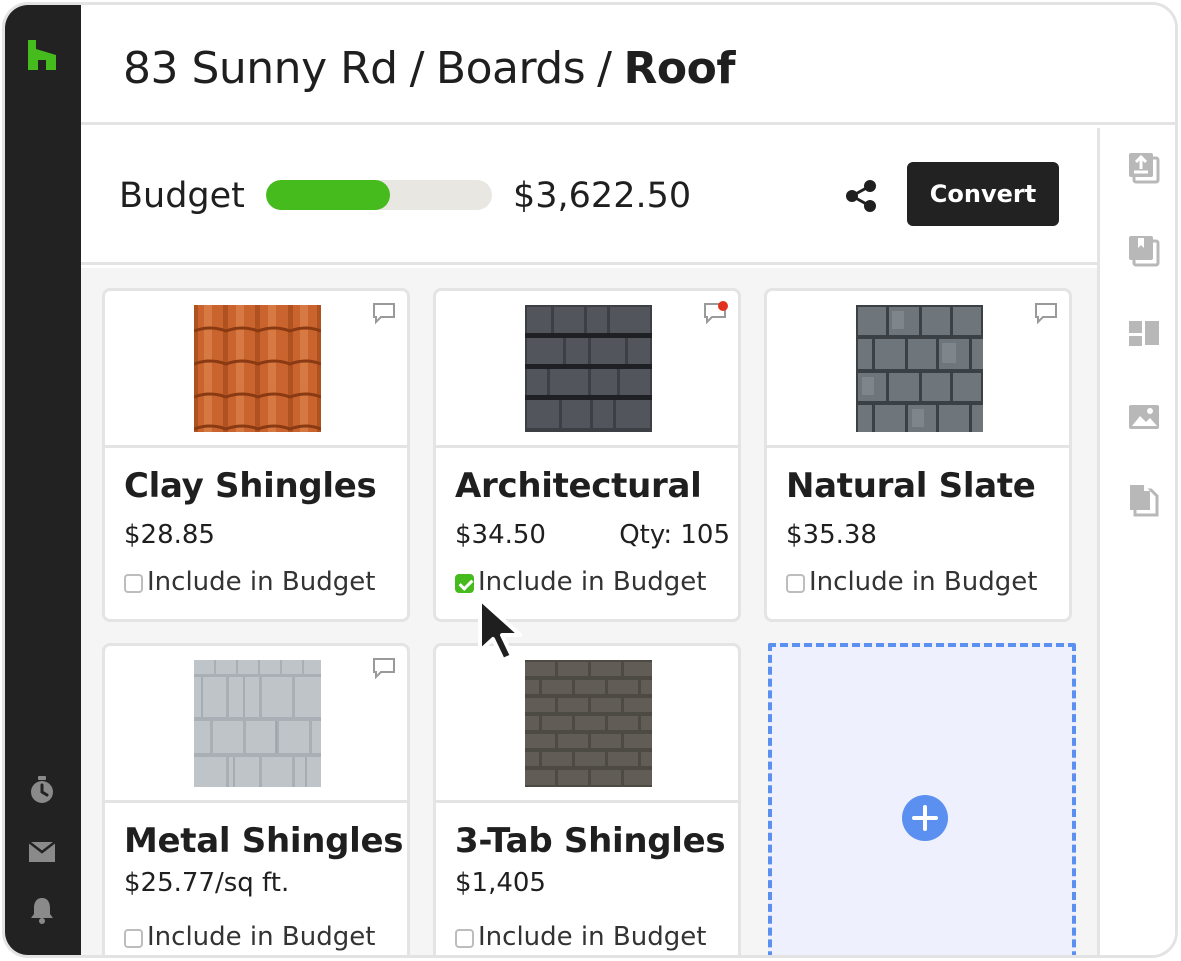  Describe the element at coordinates (250, 486) in the screenshot. I see `product-title: Clay Shingles` at that location.